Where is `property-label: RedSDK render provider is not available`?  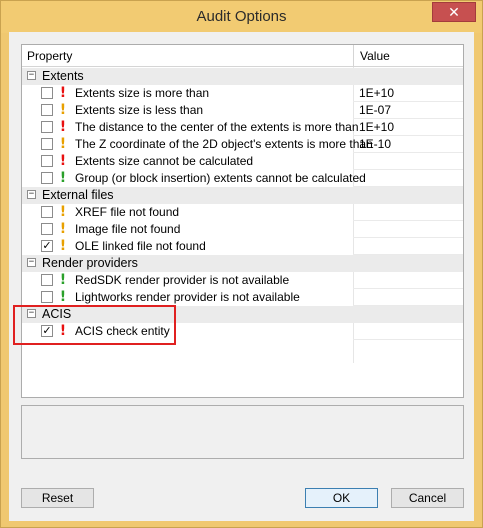
property-label: RedSDK render provider is not available is located at coordinates (182, 280).